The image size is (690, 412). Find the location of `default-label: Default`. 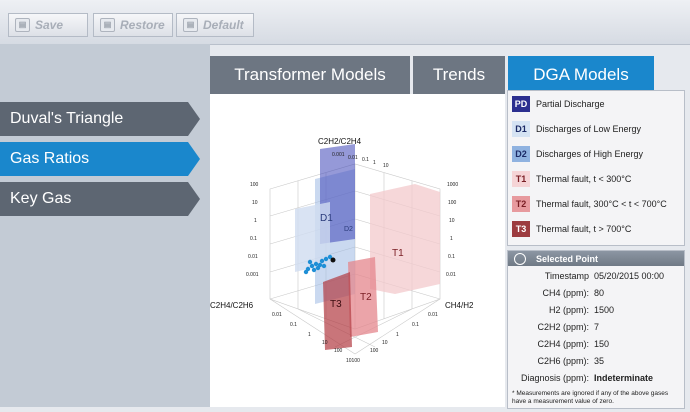

default-label: Default is located at coordinates (223, 25).